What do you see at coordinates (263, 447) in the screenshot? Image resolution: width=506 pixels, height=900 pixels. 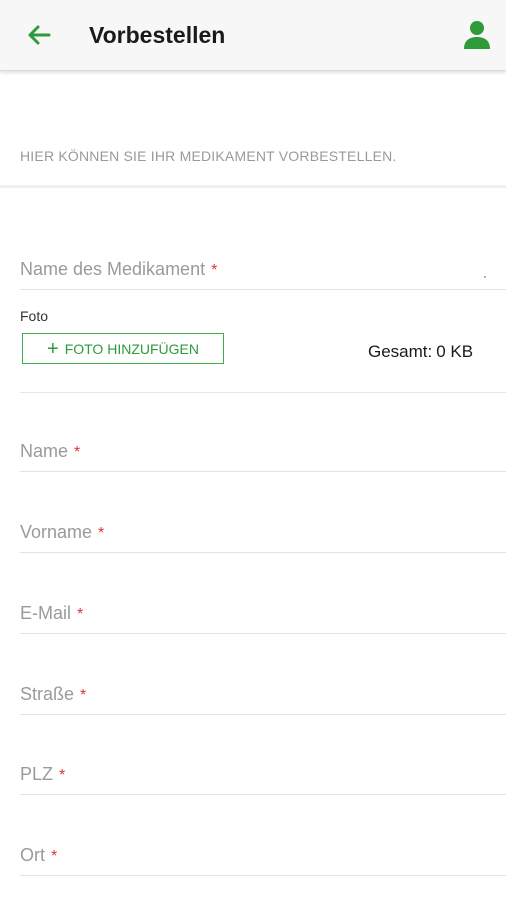 I see `name-field: Name *` at bounding box center [263, 447].